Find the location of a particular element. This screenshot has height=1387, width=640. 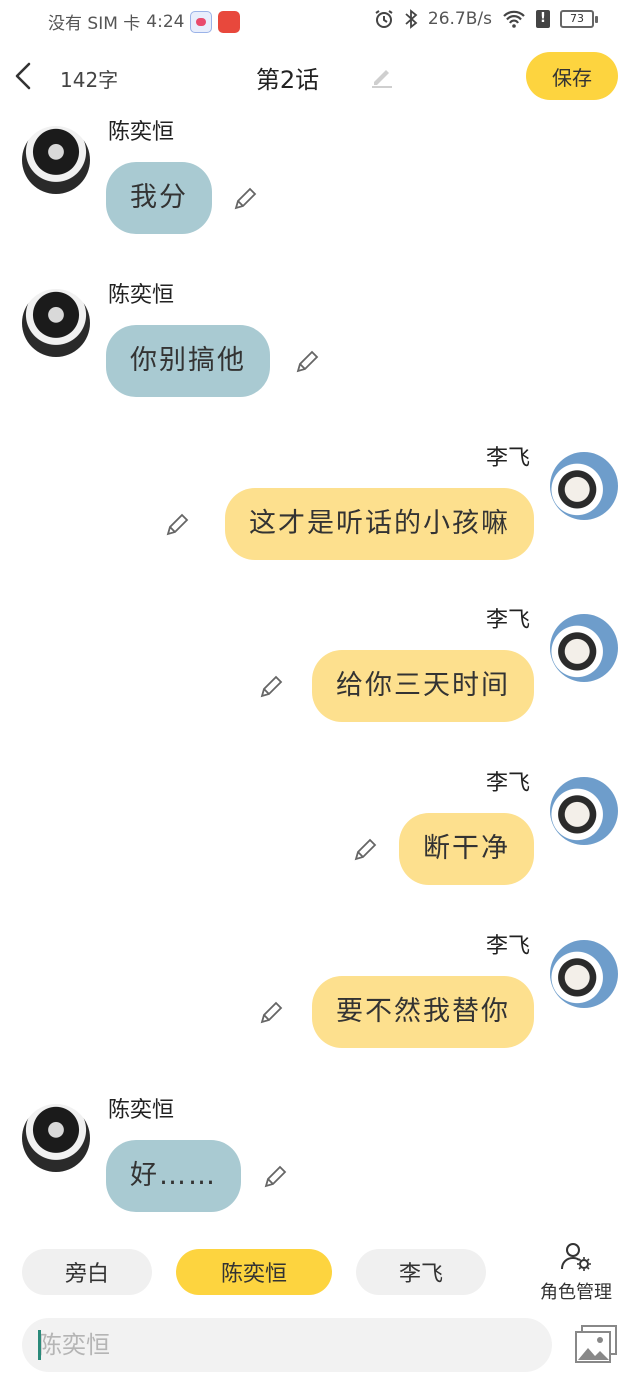

chapter-title: 第2话 is located at coordinates (287, 80).